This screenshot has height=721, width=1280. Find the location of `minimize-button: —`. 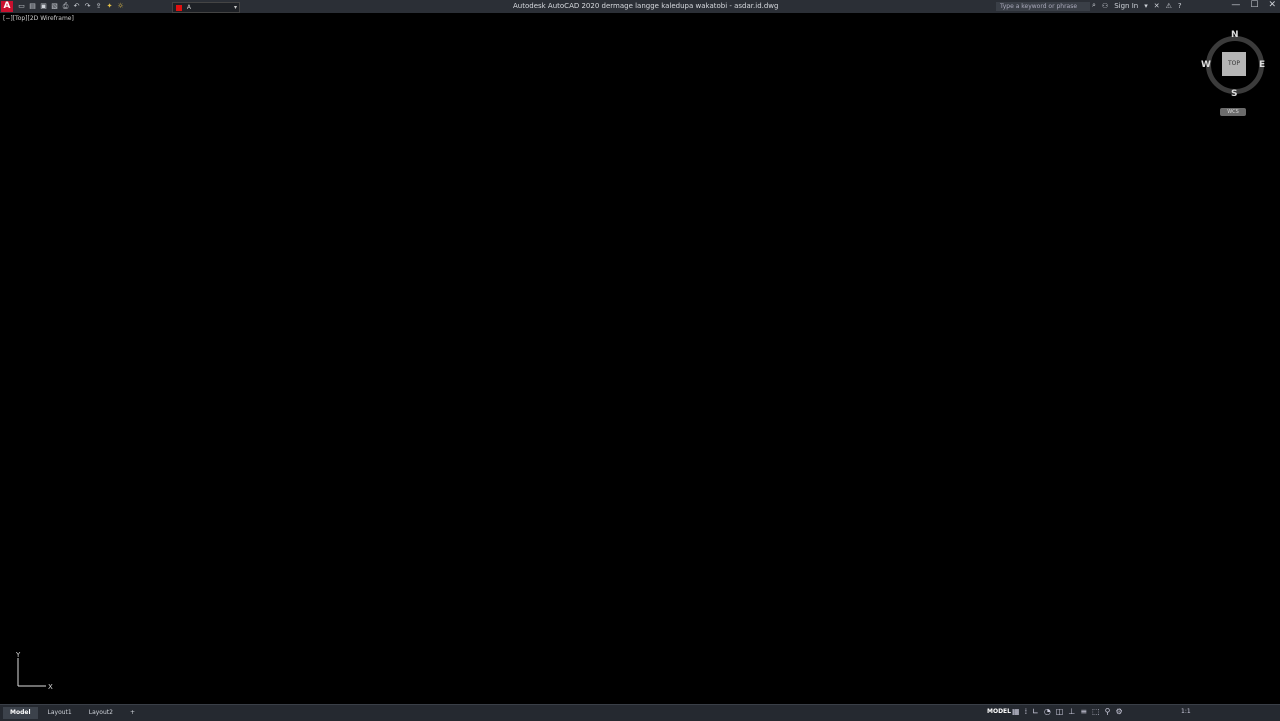

minimize-button: — is located at coordinates (1235, 5).